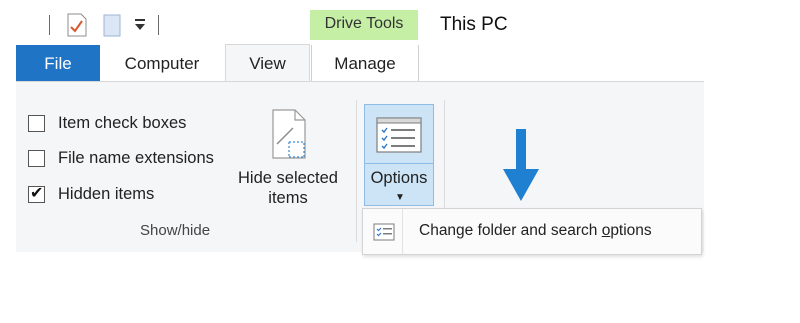 Image resolution: width=800 pixels, height=323 pixels. What do you see at coordinates (399, 178) in the screenshot?
I see `options-label: Options` at bounding box center [399, 178].